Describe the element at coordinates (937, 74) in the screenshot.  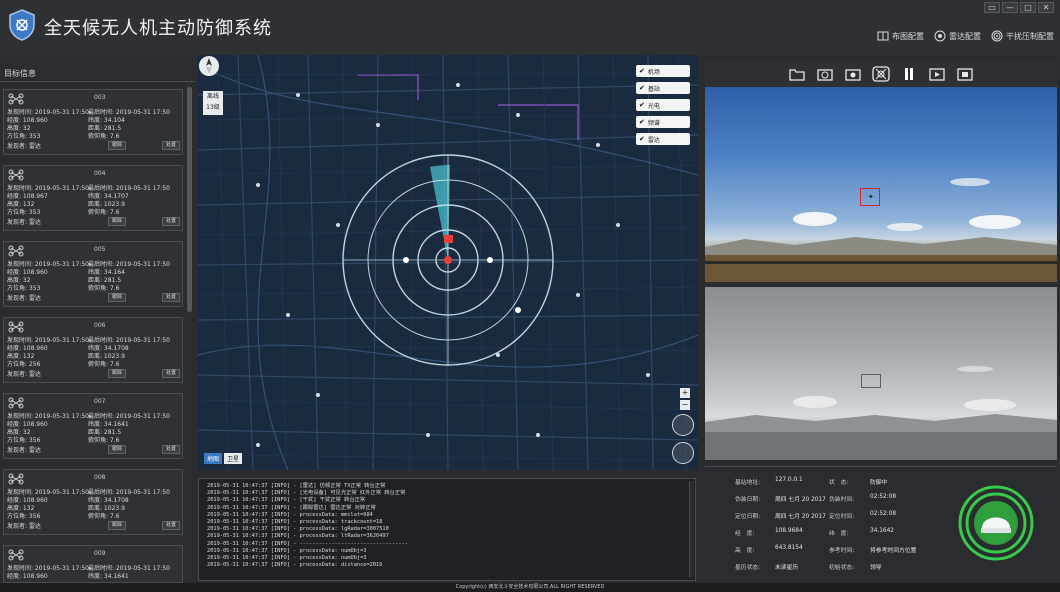
I see `play-record-icon` at that location.